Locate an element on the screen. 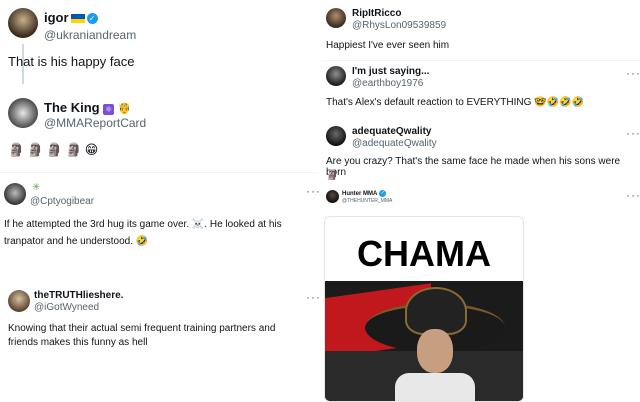  display-name: Hunter MMA ✓ is located at coordinates (364, 193).